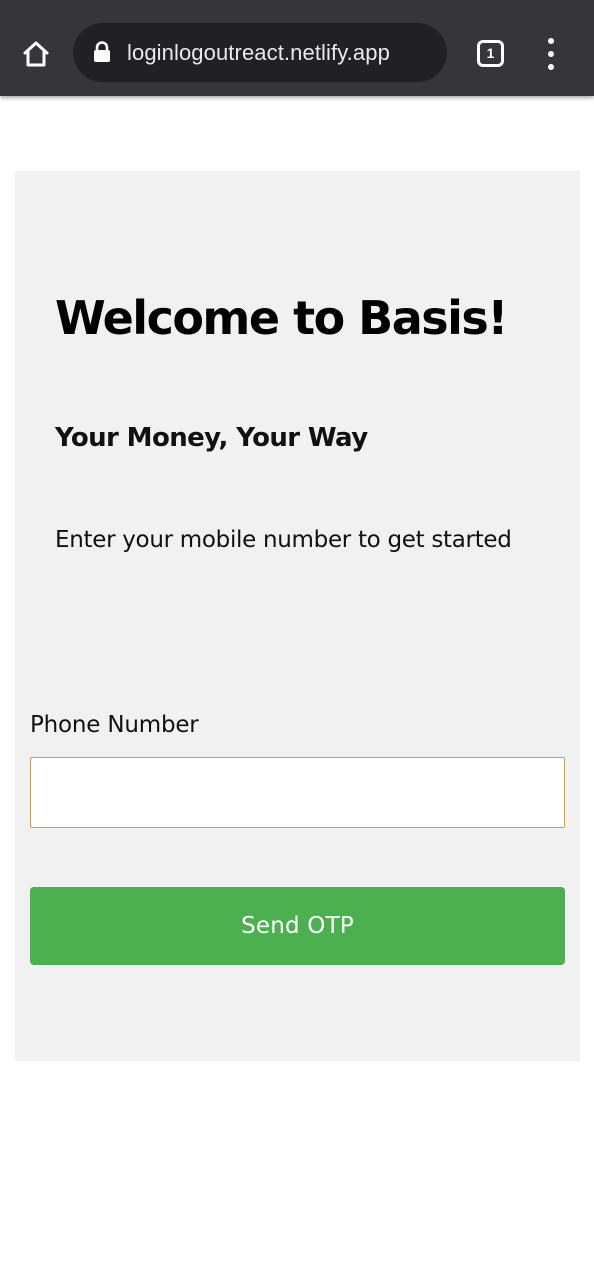  What do you see at coordinates (102, 51) in the screenshot?
I see `lock-icon` at bounding box center [102, 51].